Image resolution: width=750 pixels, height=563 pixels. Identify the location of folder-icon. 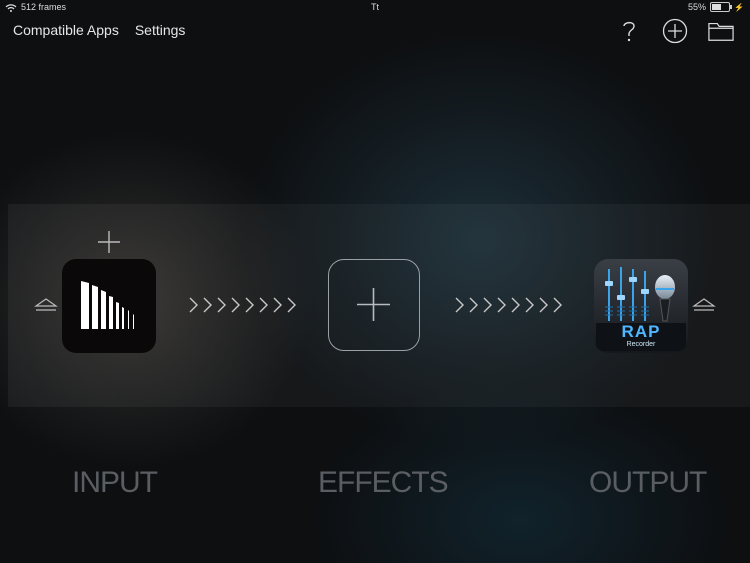
(721, 31).